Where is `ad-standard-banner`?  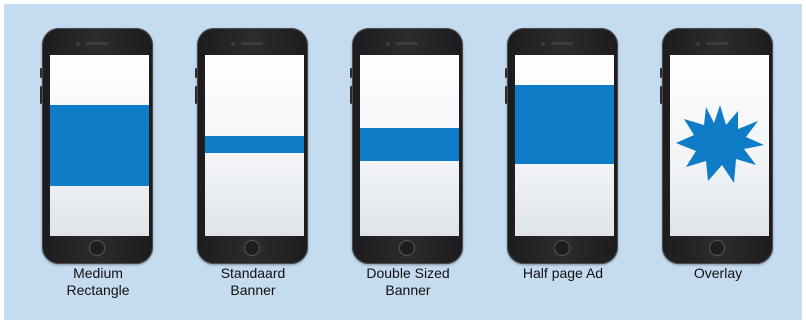
ad-standard-banner is located at coordinates (254, 144).